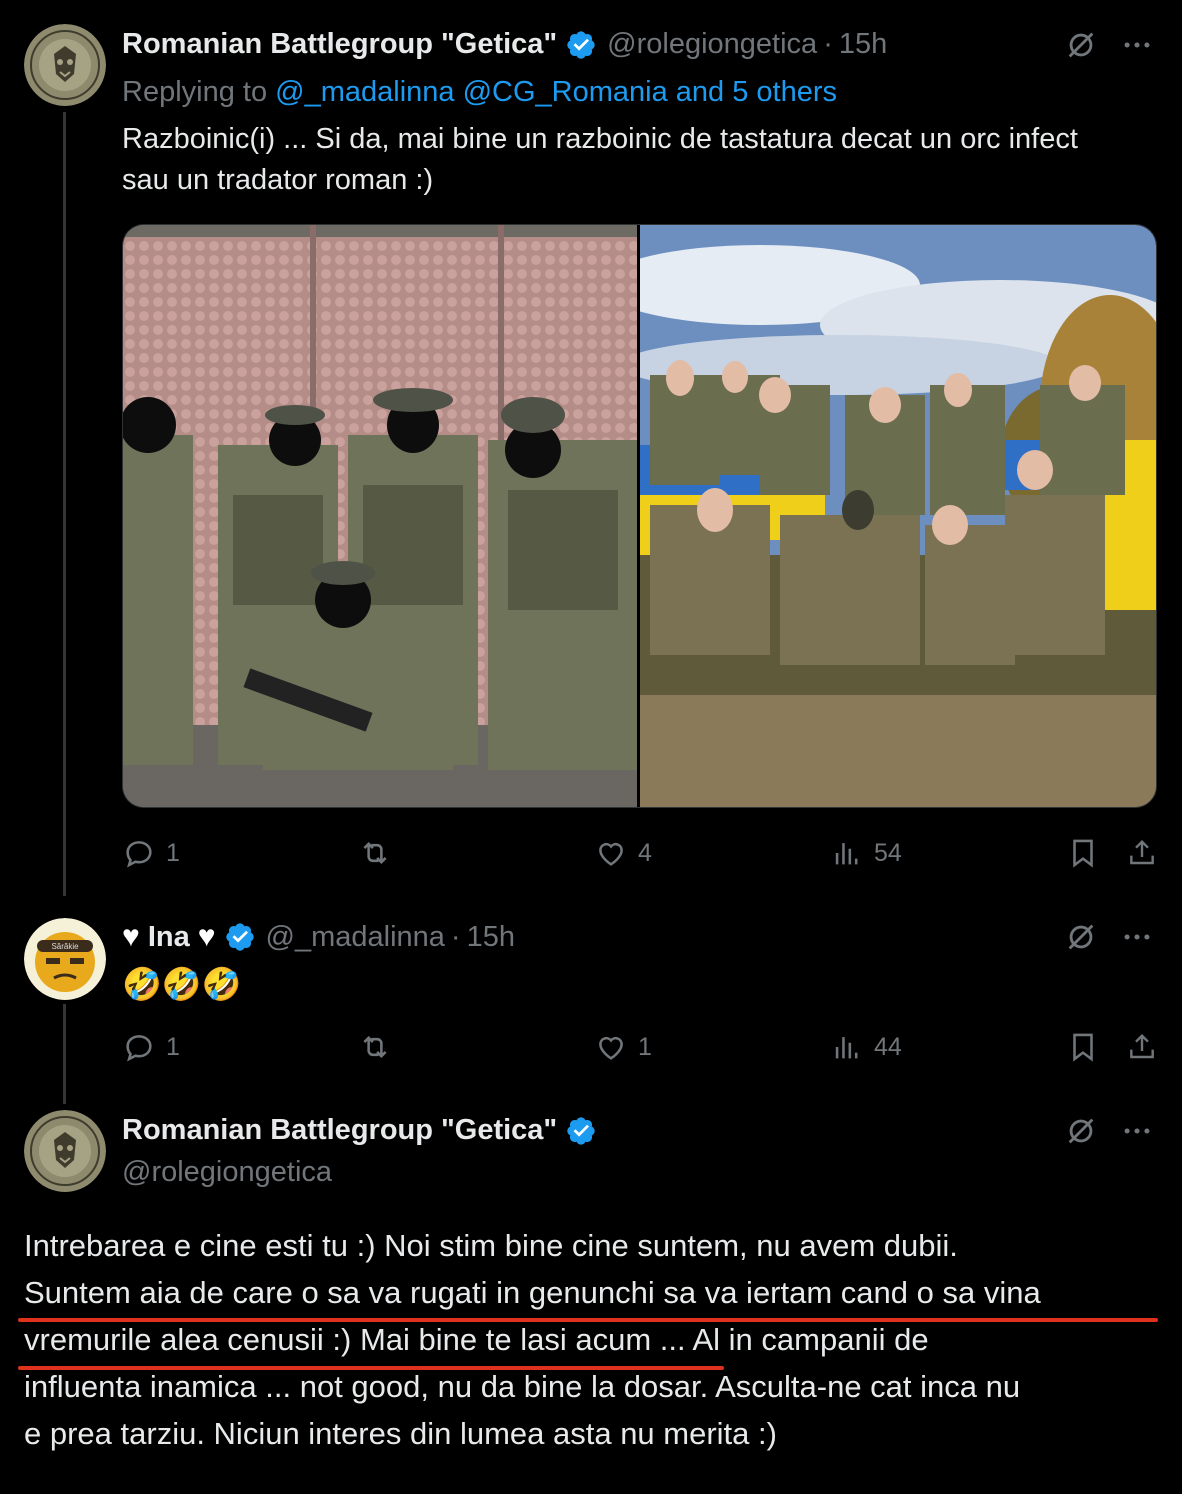 The image size is (1182, 1494). I want to click on views-count: 54, so click(888, 852).